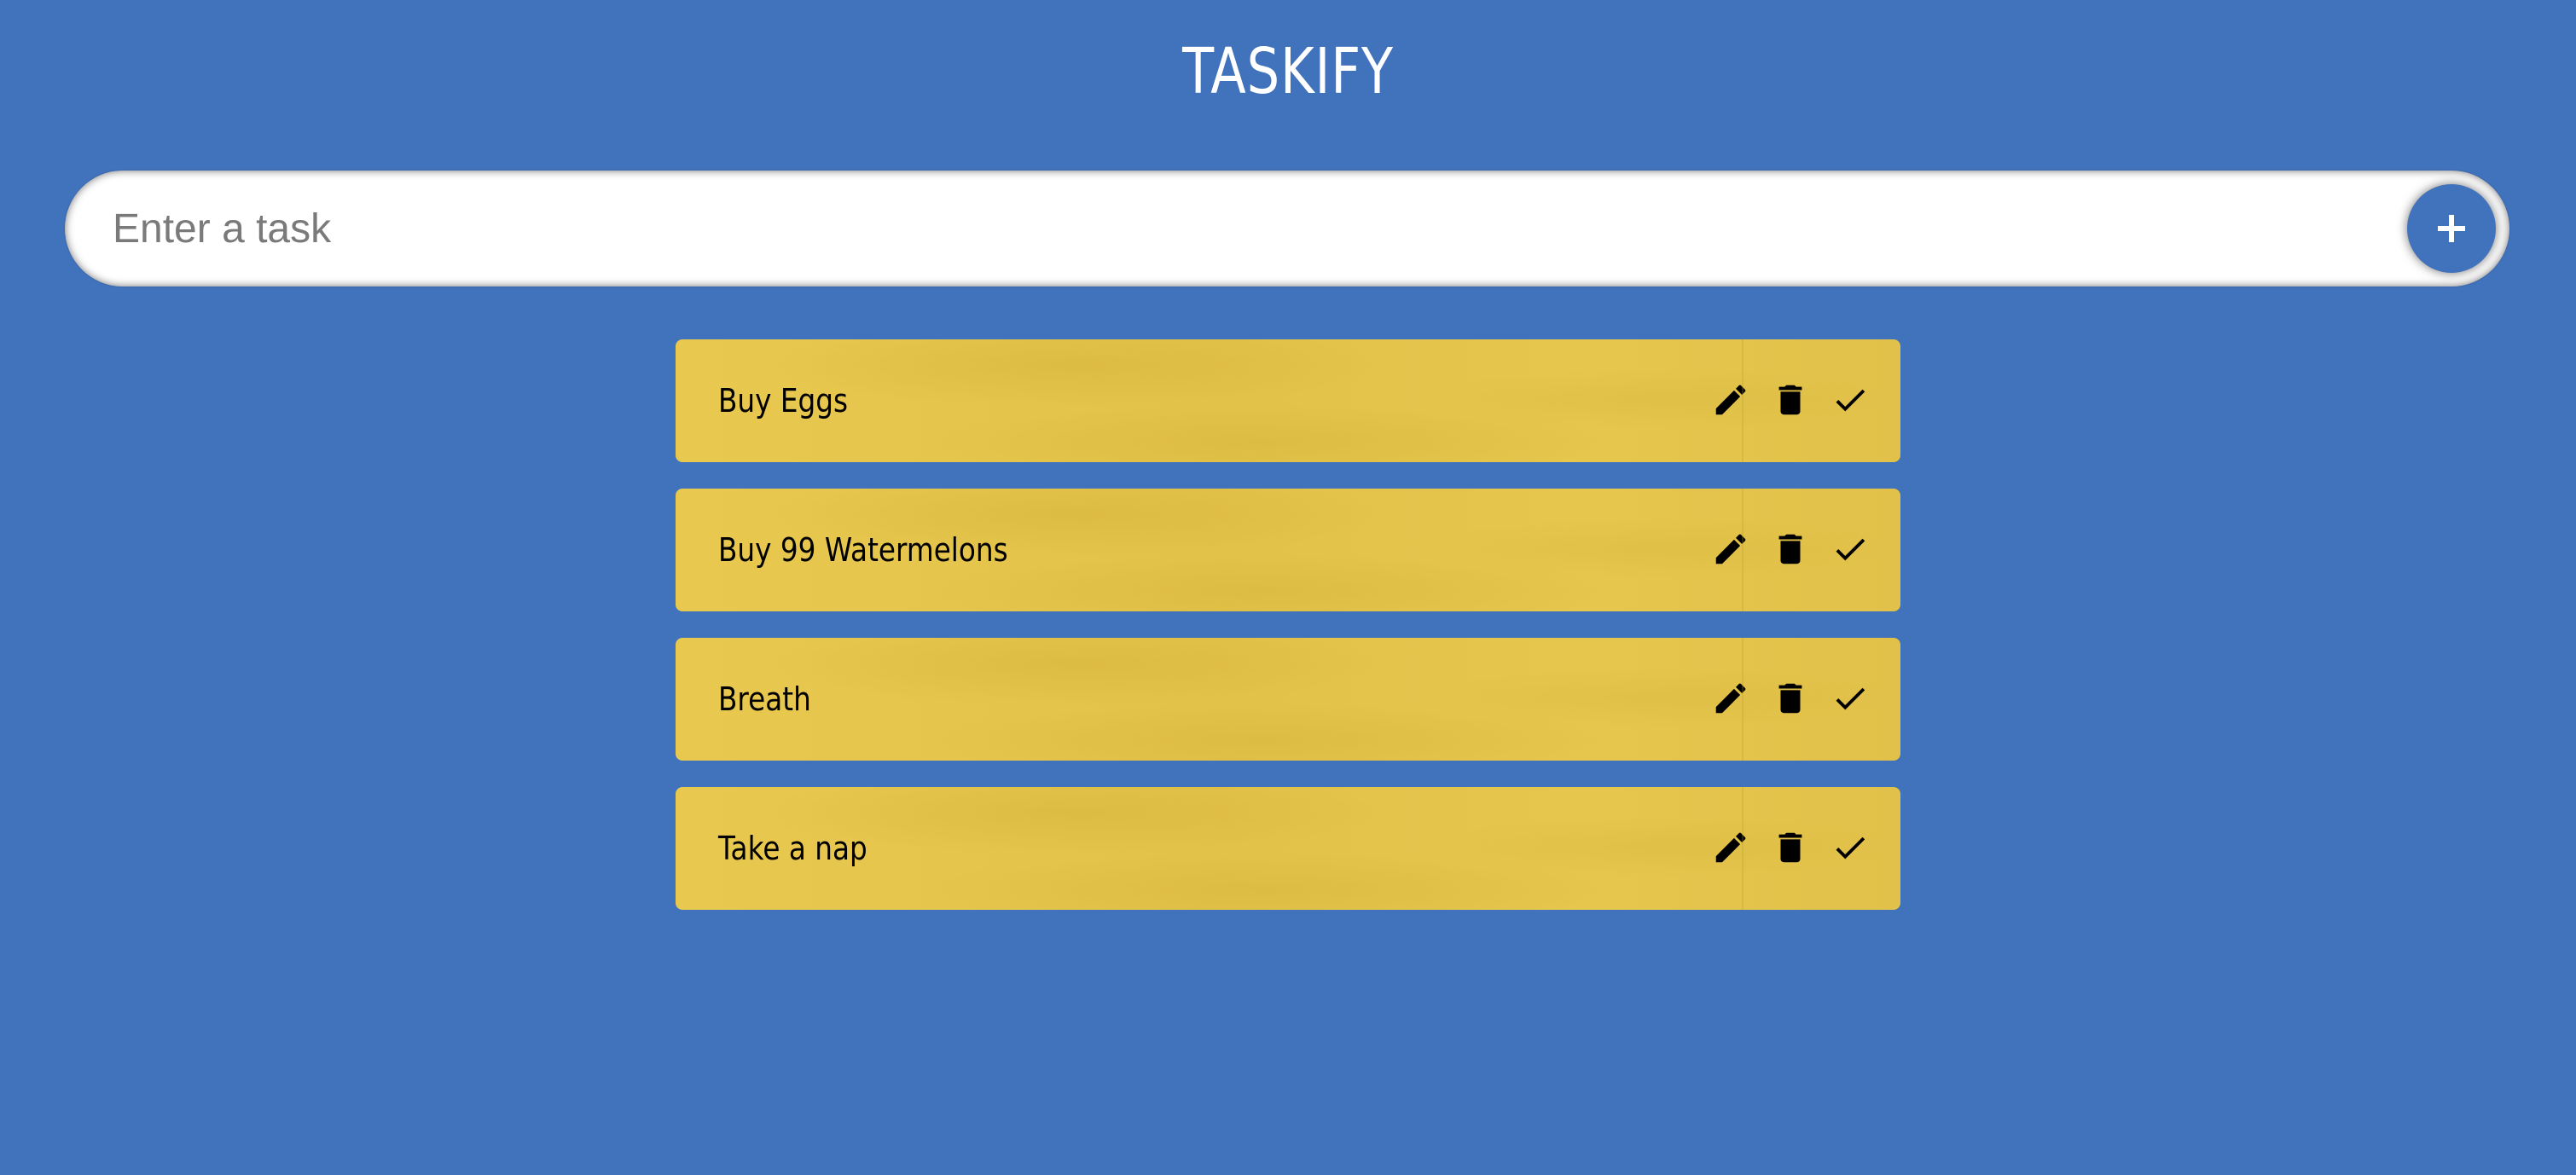 The image size is (2576, 1175). I want to click on todo-text: Take a nap, so click(792, 848).